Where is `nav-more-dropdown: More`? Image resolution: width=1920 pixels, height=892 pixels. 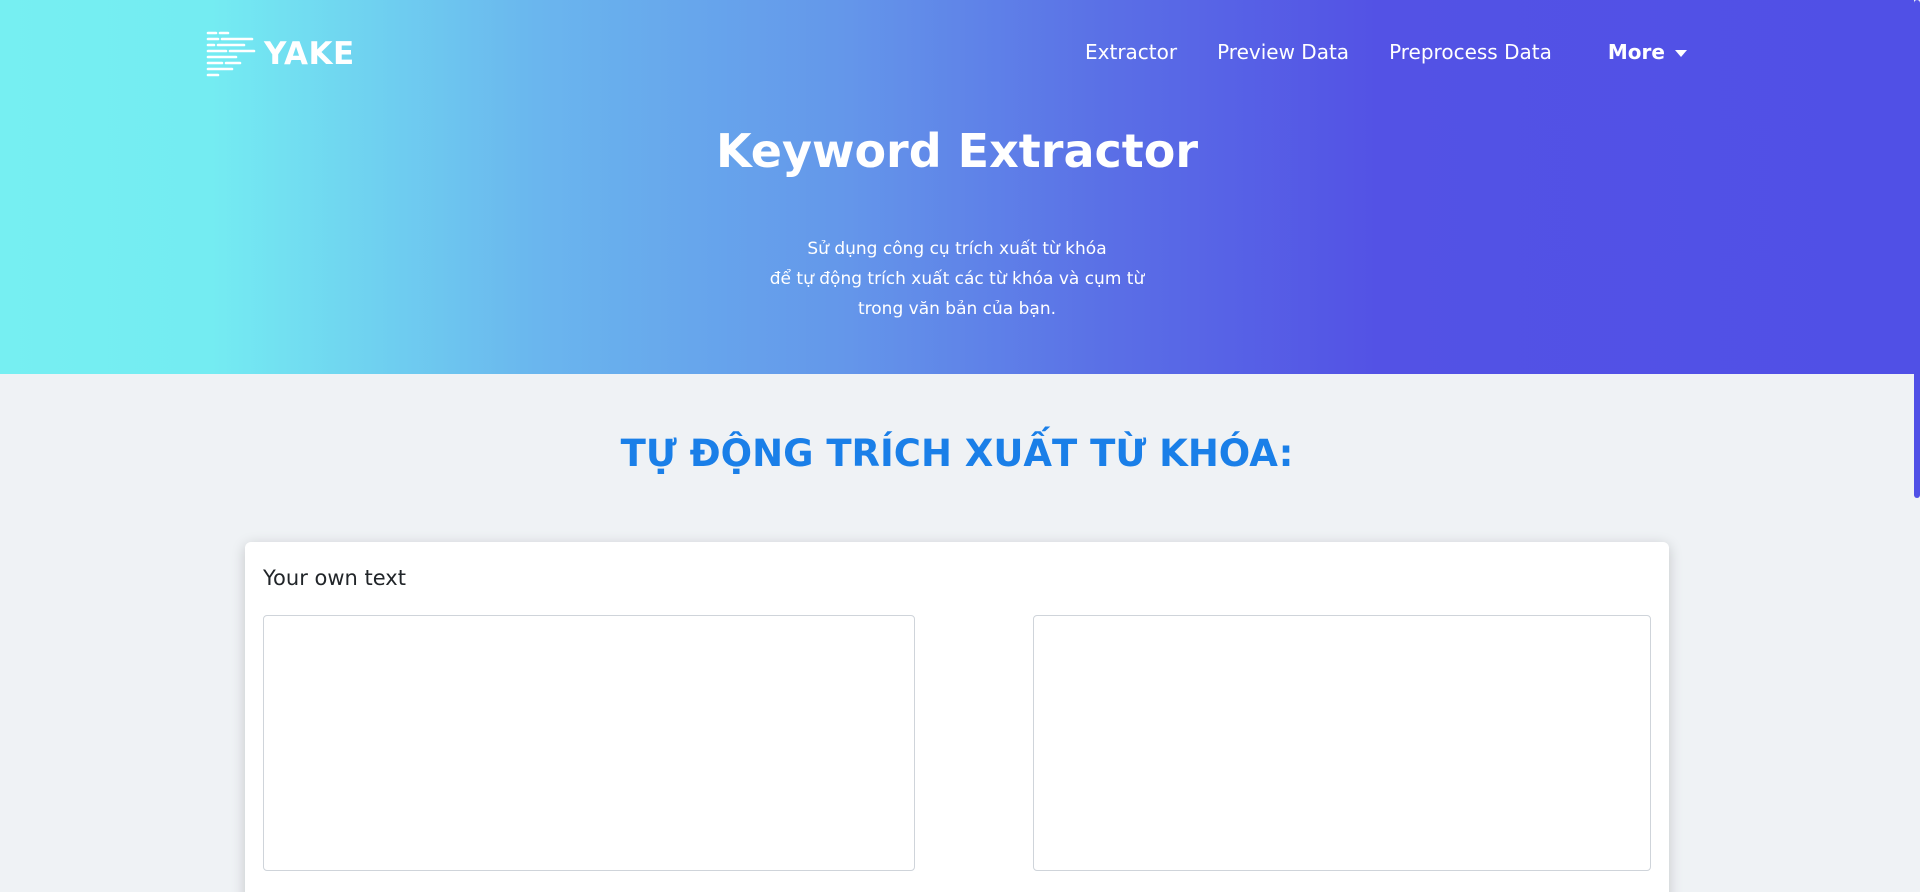 nav-more-dropdown: More is located at coordinates (1647, 52).